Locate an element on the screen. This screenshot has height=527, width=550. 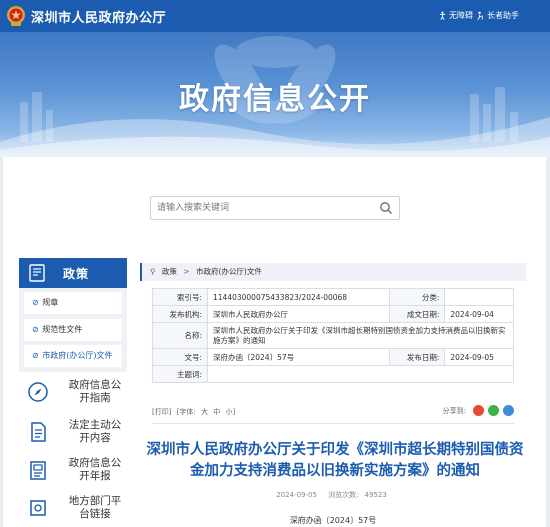
meta-label: 发布日期: is located at coordinates (417, 357).